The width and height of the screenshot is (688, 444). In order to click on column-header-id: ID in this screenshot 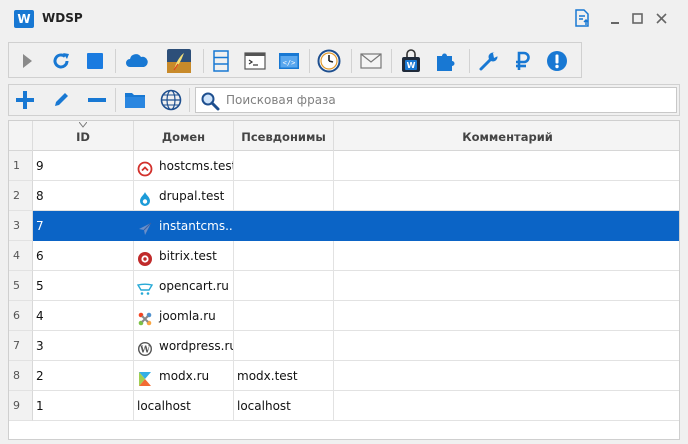, I will do `click(83, 136)`.